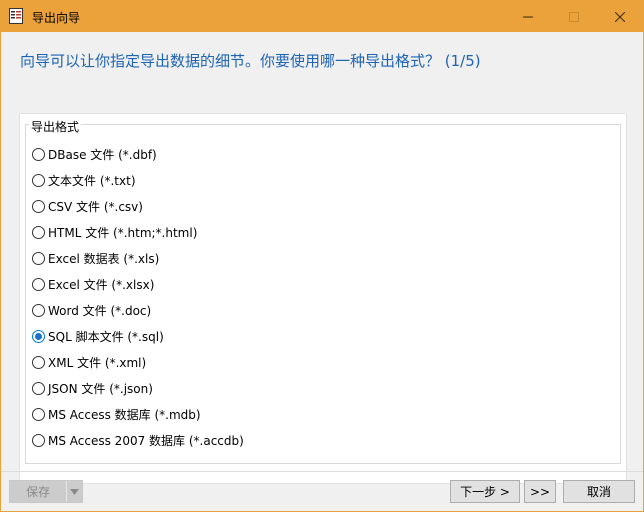 This screenshot has height=512, width=644. I want to click on wizard-header: 向导可以让你指定导出数据的细节。你要使用哪一种导出格式？ (1/5), so click(322, 62).